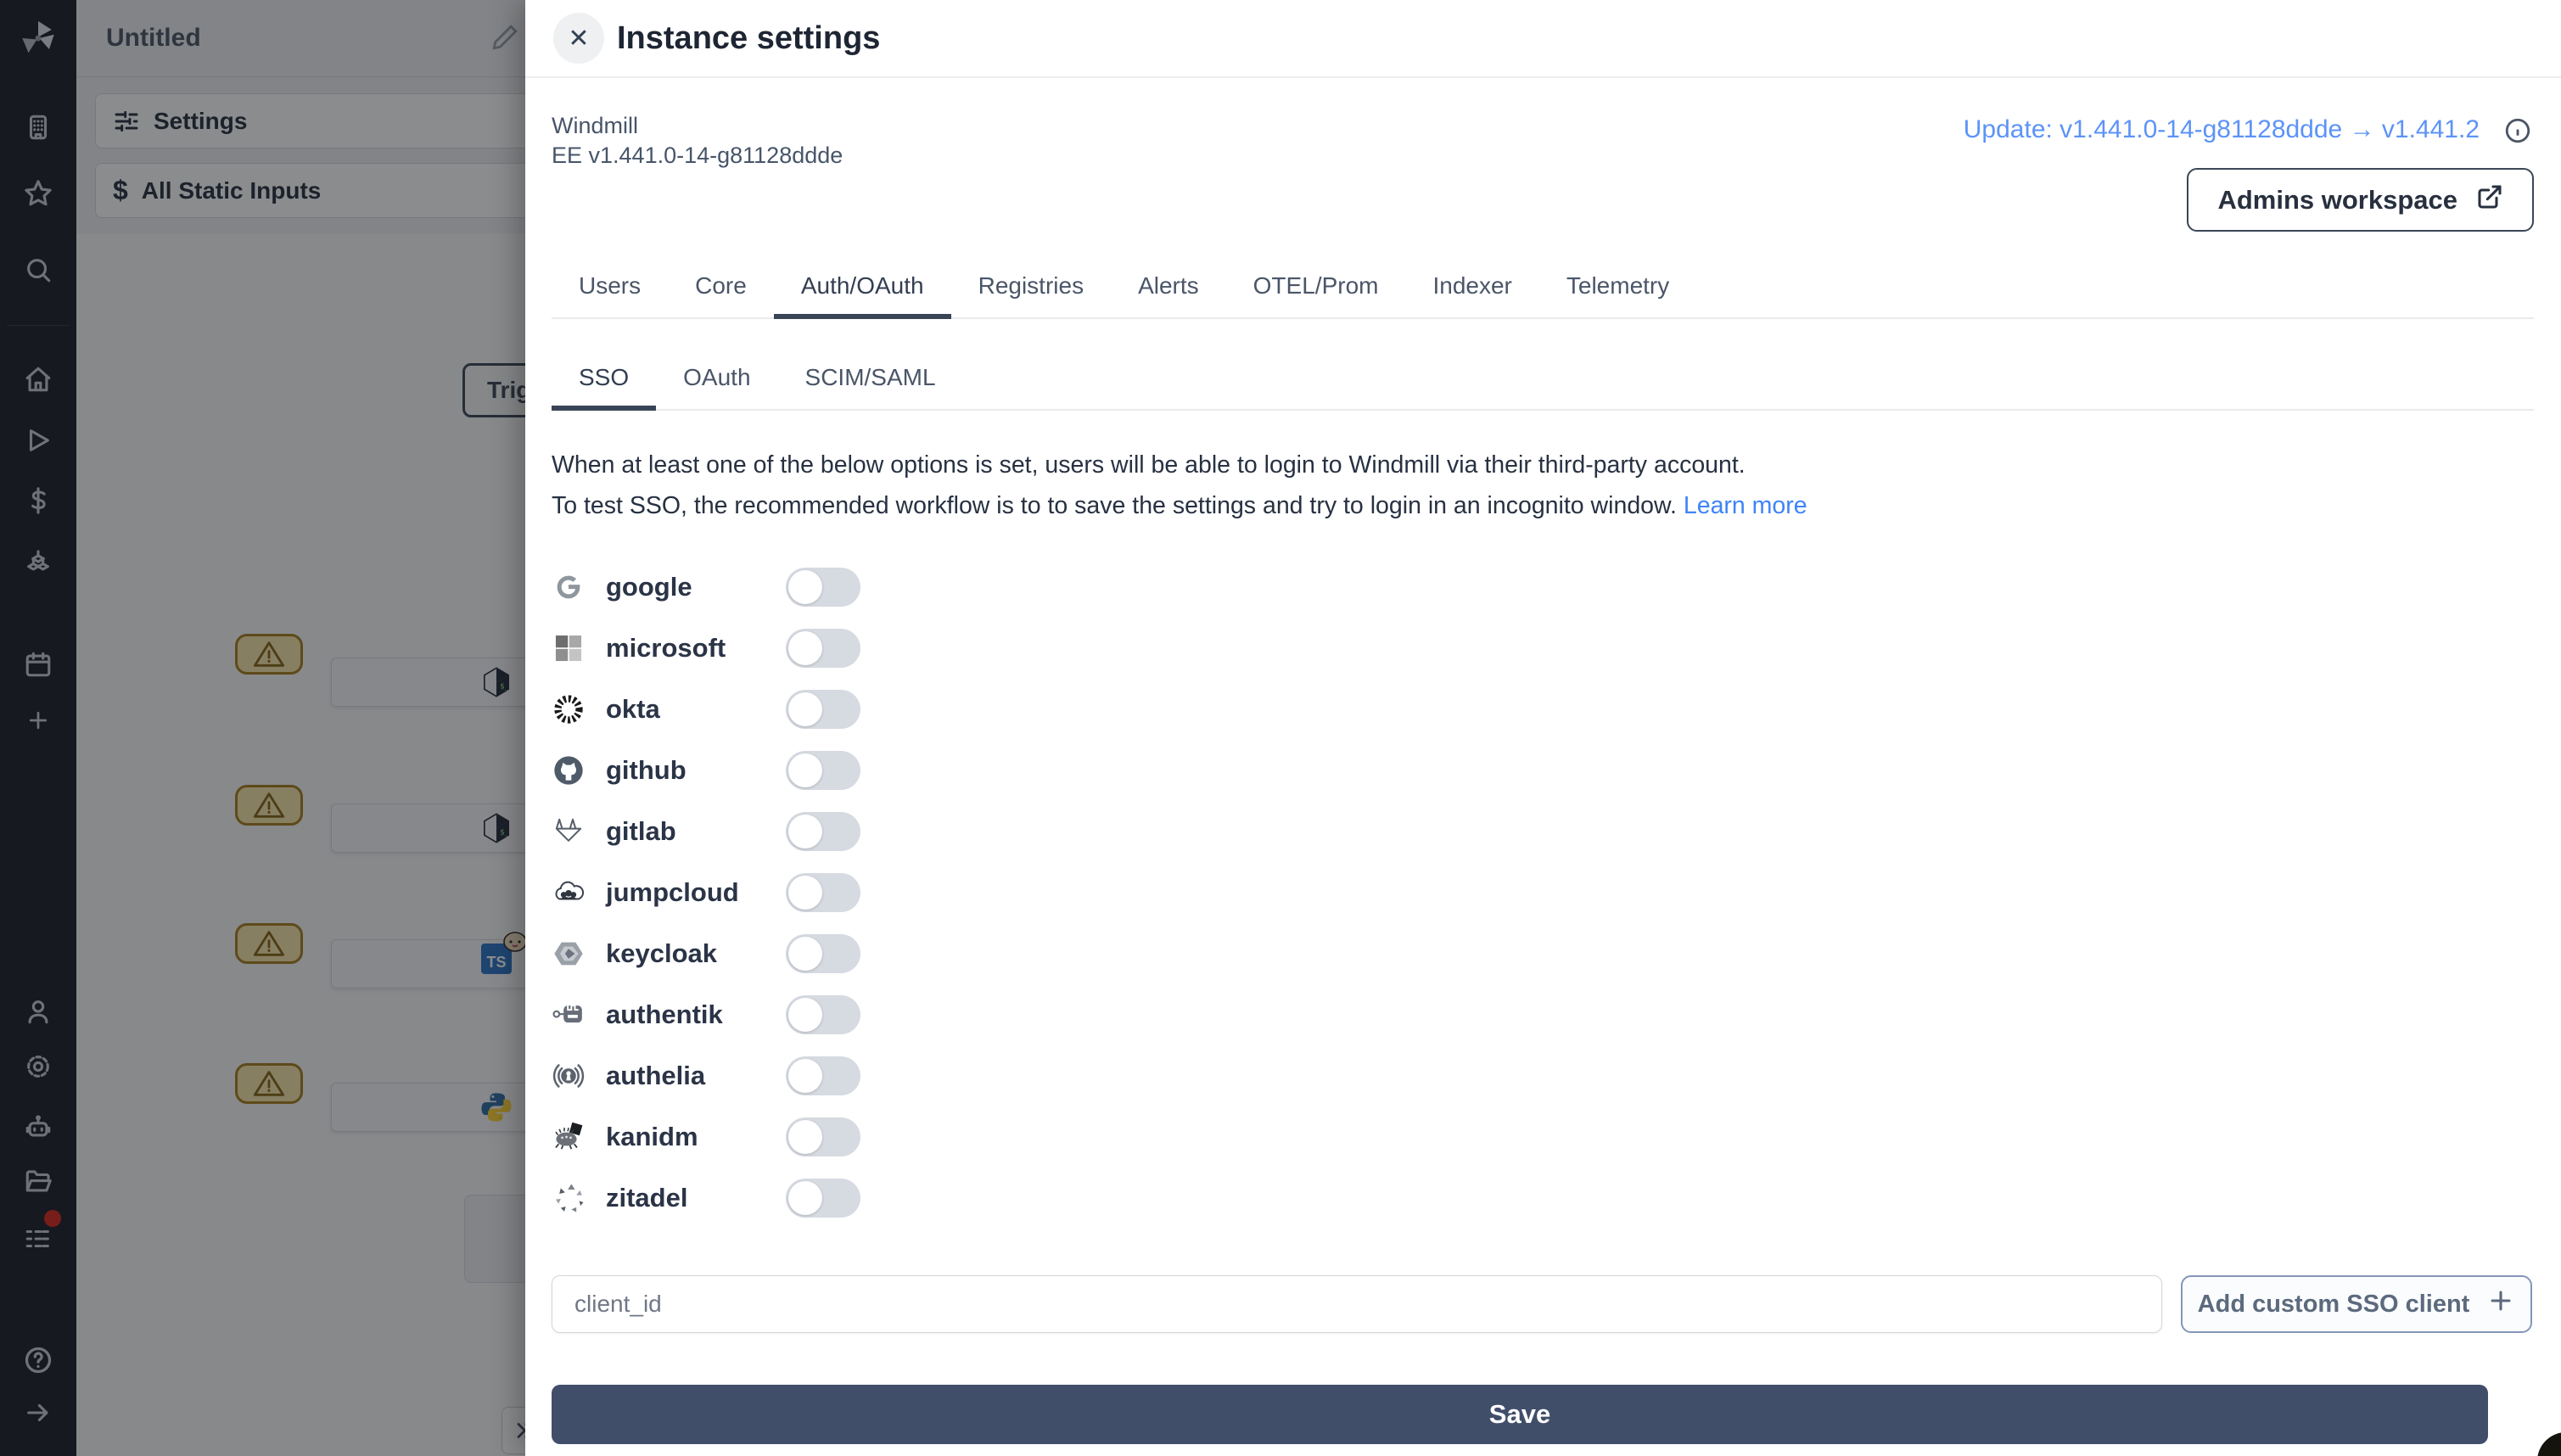 This screenshot has height=1456, width=2561. Describe the element at coordinates (633, 709) in the screenshot. I see `provider-label: okta` at that location.